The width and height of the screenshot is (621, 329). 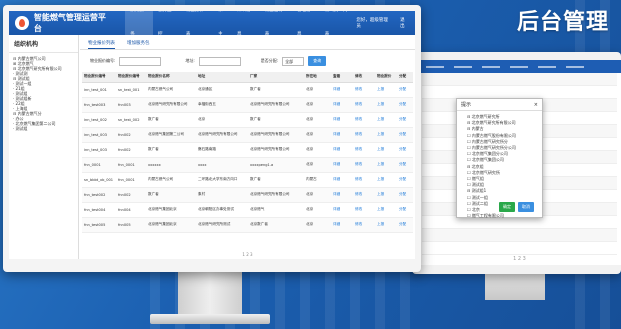 What do you see at coordinates (507, 207) in the screenshot?
I see `confirm-button: 确定` at bounding box center [507, 207].